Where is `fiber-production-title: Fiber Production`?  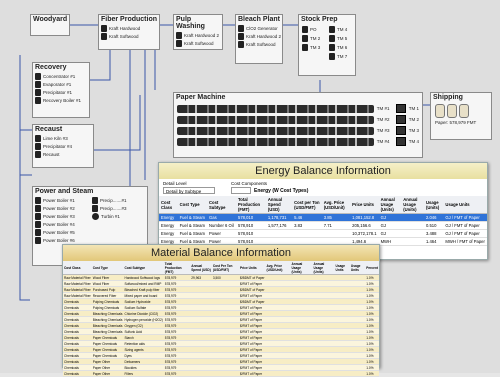
fiber-production-title: Fiber Production is located at coordinates (129, 19).